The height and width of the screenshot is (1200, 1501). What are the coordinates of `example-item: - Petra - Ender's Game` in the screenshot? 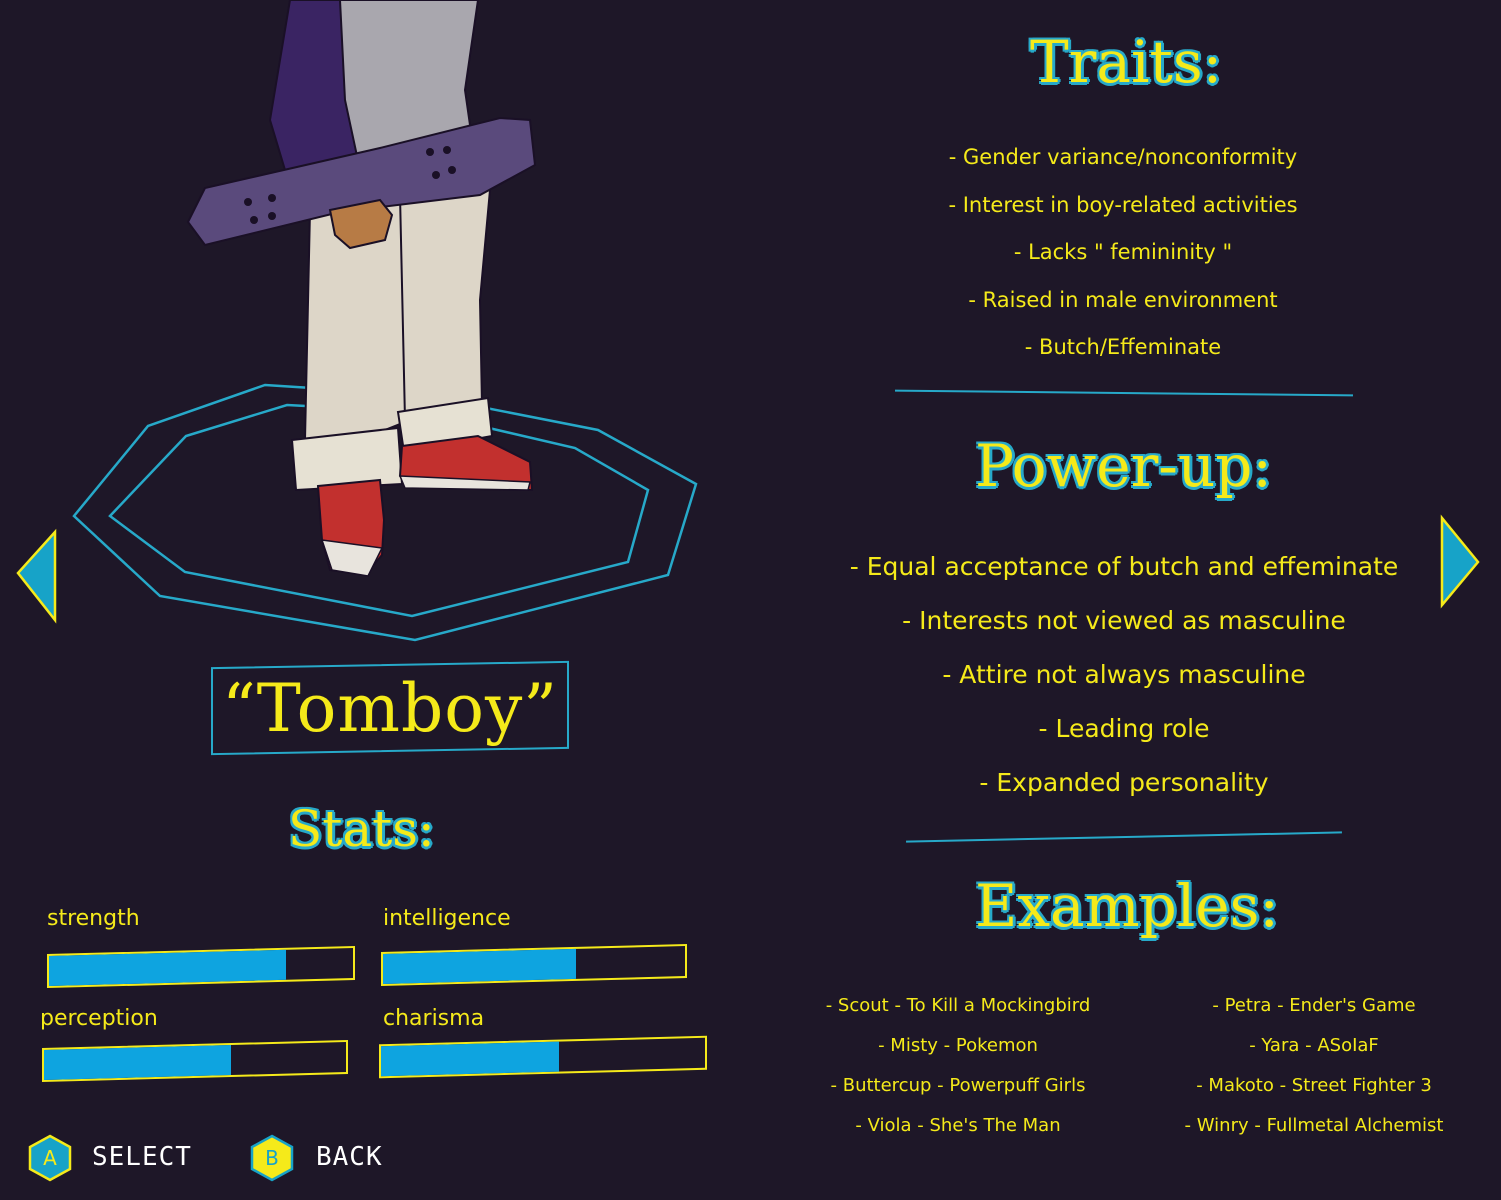 It's located at (1314, 1005).